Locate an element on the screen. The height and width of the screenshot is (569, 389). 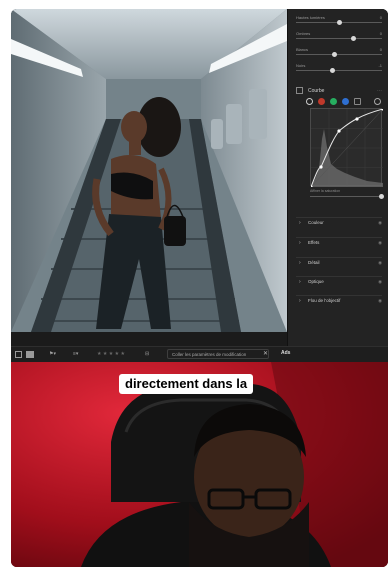
section-lens-blur: › Flou de l'objectif ◉ is located at coordinates (339, 300).